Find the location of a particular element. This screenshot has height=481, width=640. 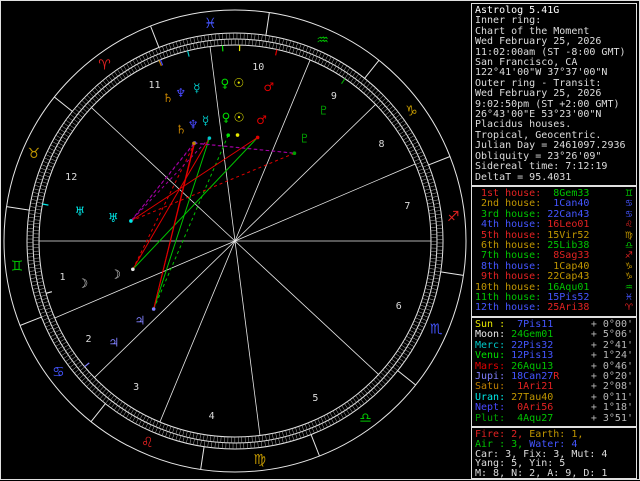

info-text: Sidereal time: 7:12:19 is located at coordinates (541, 167).